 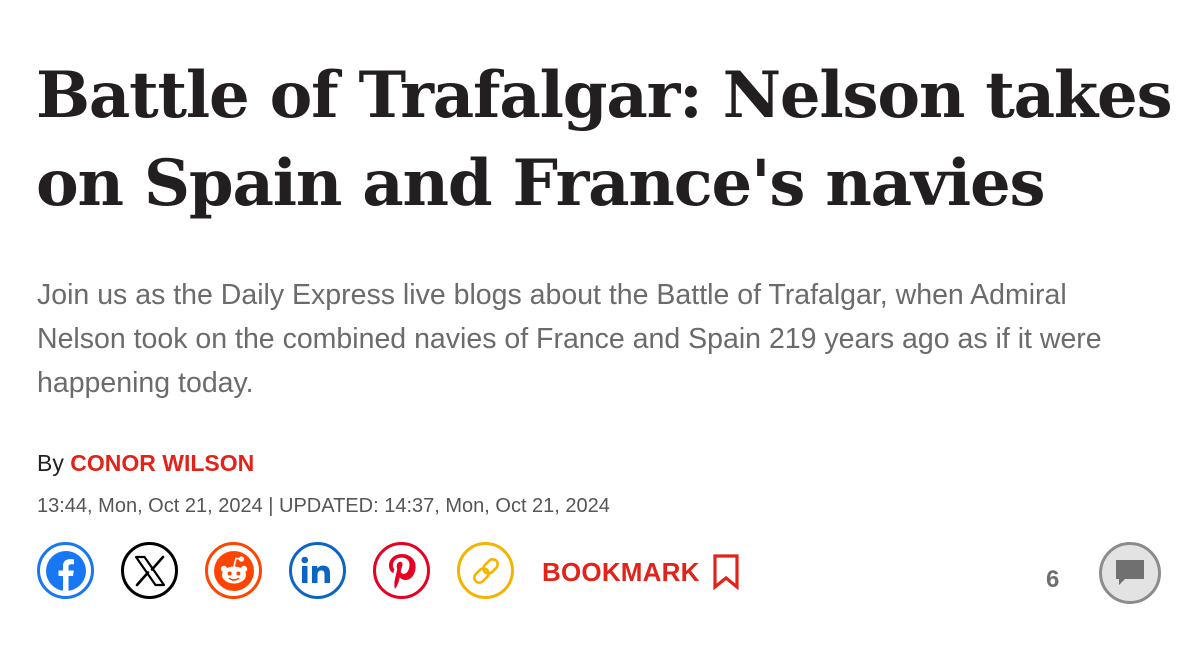 I want to click on linkedin-icon, so click(x=315, y=569).